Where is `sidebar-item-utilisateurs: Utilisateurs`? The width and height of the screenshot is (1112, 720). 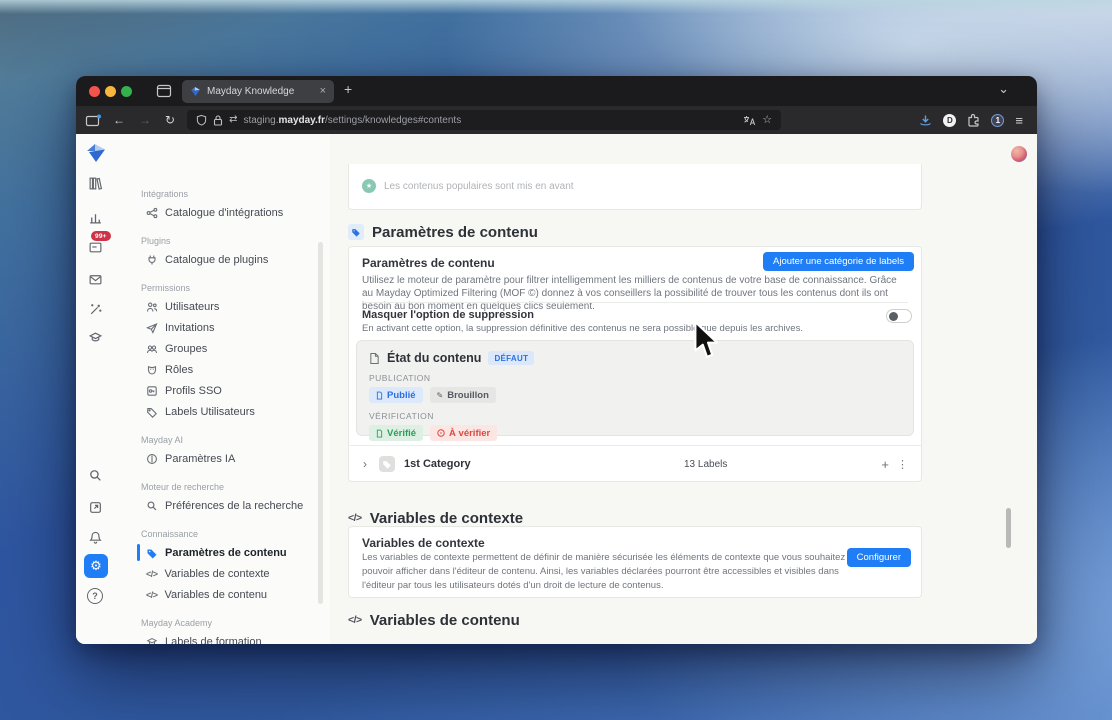
sidebar-item-utilisateurs: Utilisateurs is located at coordinates (223, 306).